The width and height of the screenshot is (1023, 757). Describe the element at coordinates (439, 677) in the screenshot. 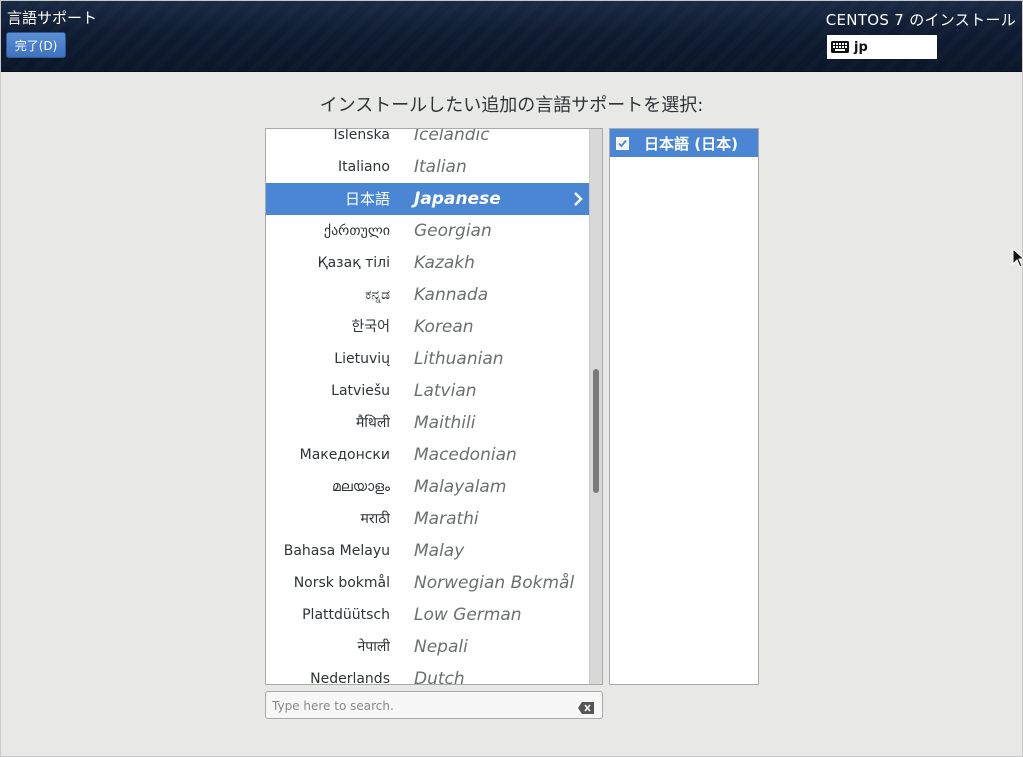

I see `language-english-name: Dutch` at that location.